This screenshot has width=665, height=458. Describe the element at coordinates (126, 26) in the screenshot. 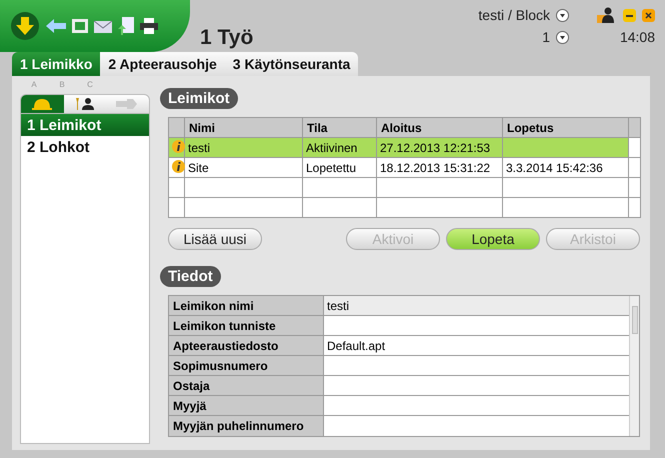

I see `document-import-icon` at that location.